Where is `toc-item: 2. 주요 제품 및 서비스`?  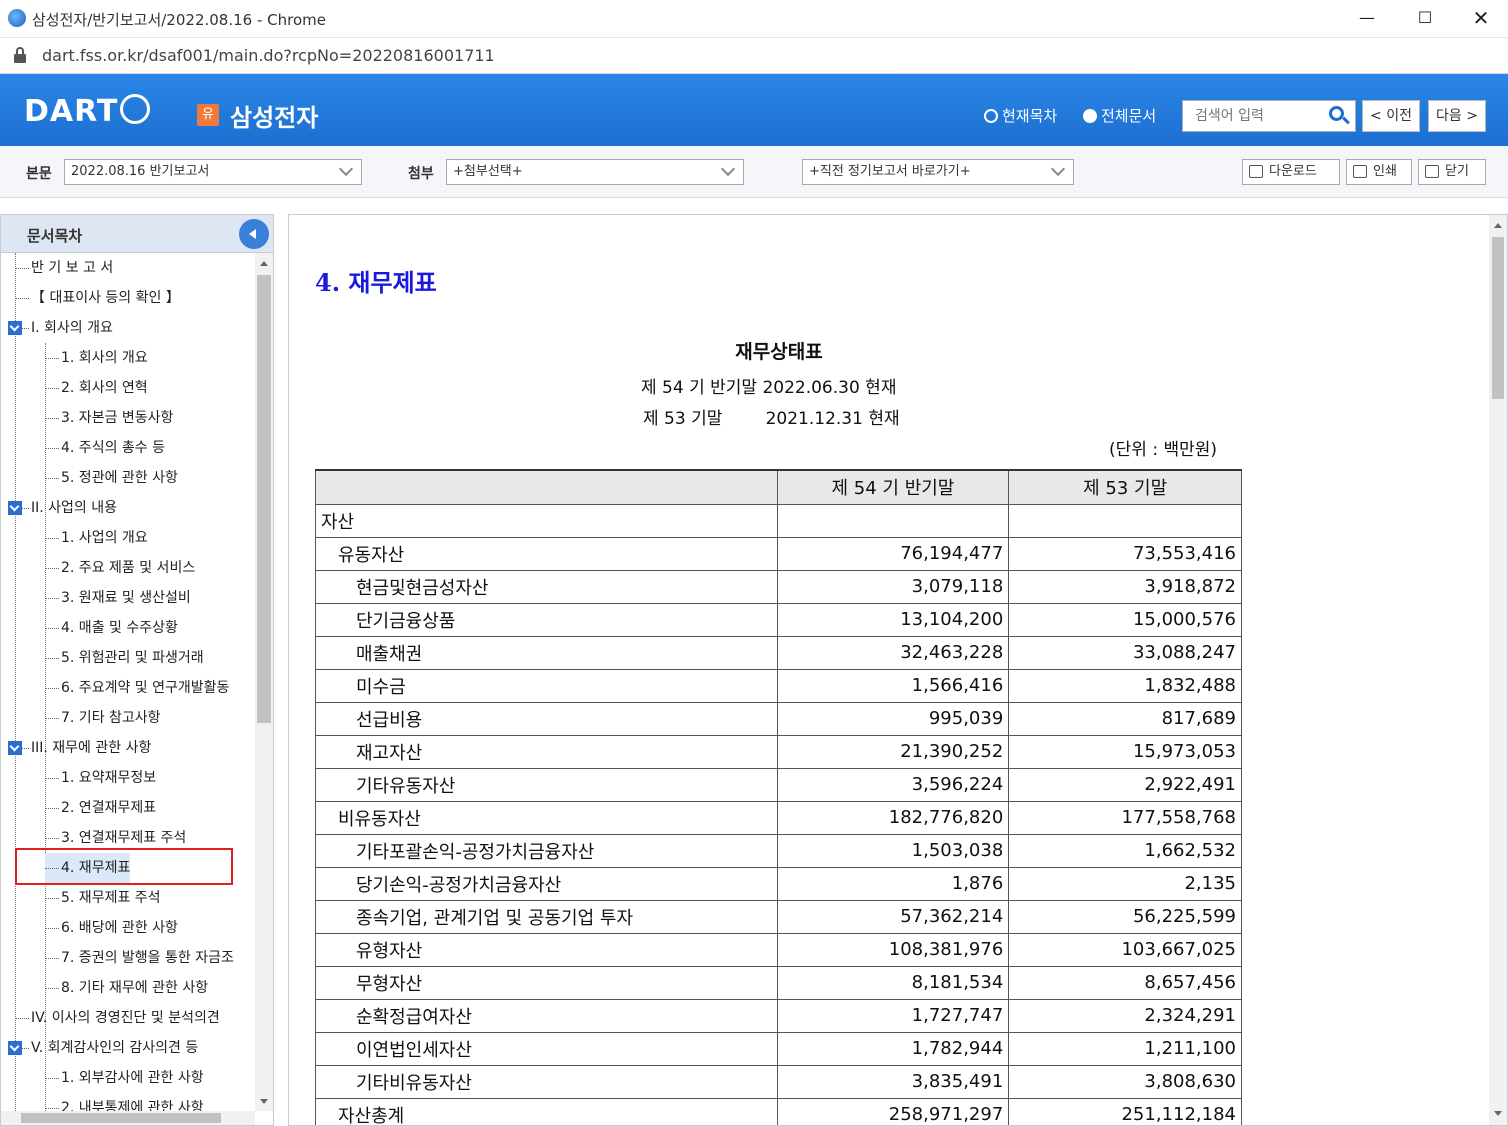
toc-item: 2. 주요 제품 및 서비스 is located at coordinates (120, 568).